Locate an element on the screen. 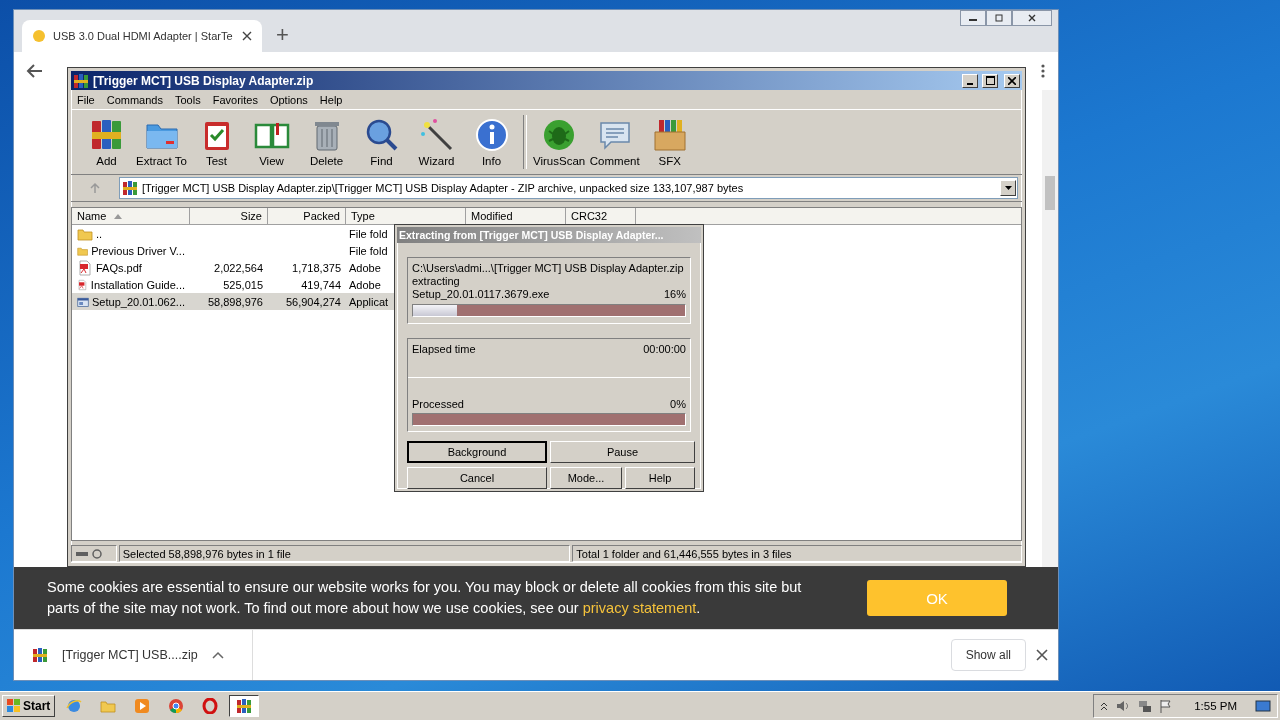 This screenshot has height=720, width=1280. toolbar-button: Wizard is located at coordinates (436, 142).